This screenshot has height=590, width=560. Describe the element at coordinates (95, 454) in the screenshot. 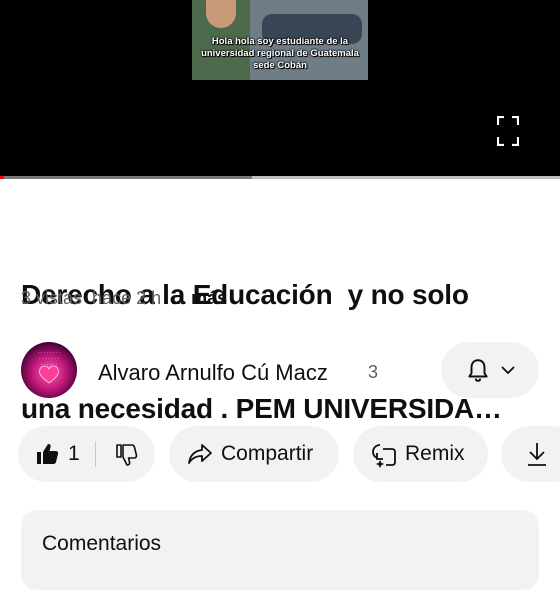

I see `divider` at that location.